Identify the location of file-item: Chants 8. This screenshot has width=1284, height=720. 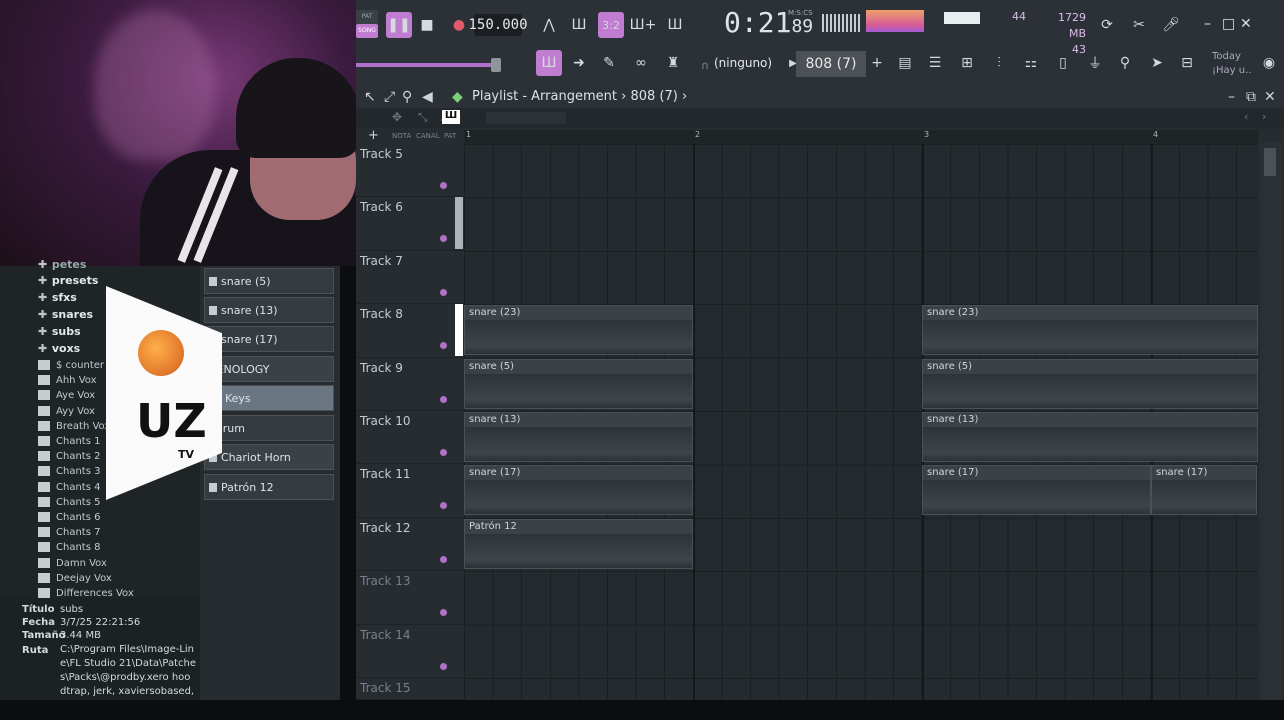
(69, 547).